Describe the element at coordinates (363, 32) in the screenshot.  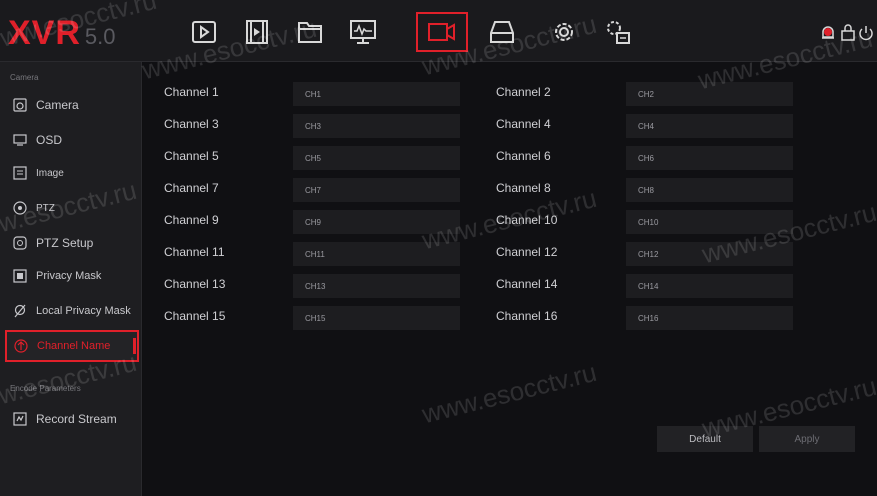
I see `system-info-icon` at that location.